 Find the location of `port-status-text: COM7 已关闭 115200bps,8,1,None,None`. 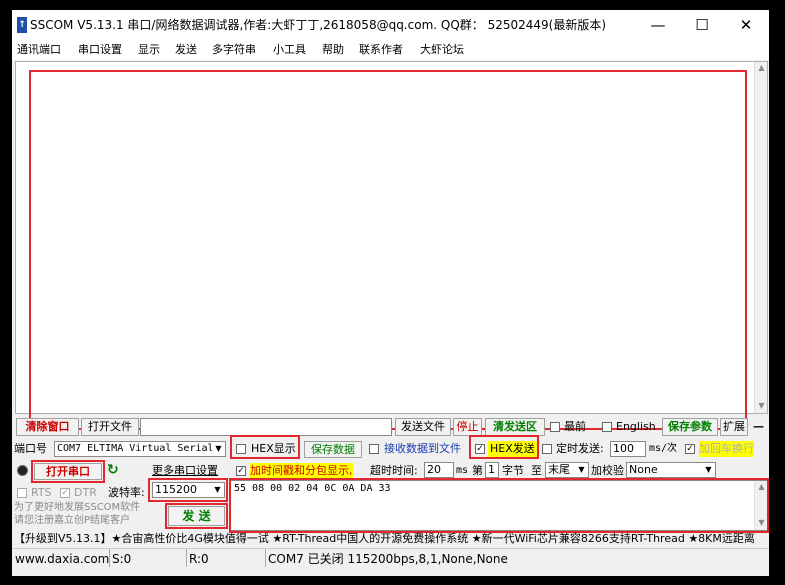

port-status-text: COM7 已关闭 115200bps,8,1,None,None is located at coordinates (388, 559).